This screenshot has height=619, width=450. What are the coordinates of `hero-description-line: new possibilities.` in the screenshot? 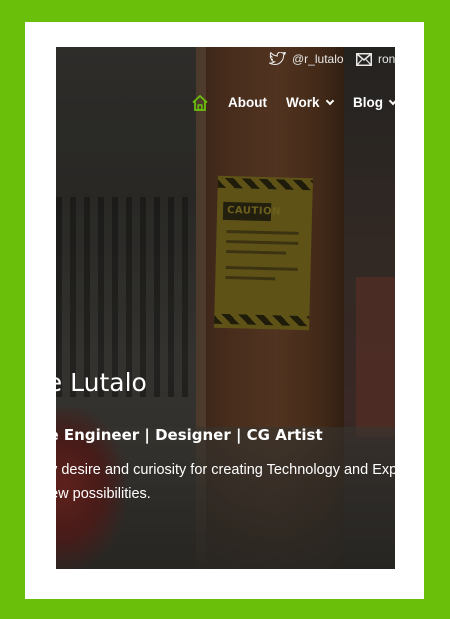 It's located at (103, 494).